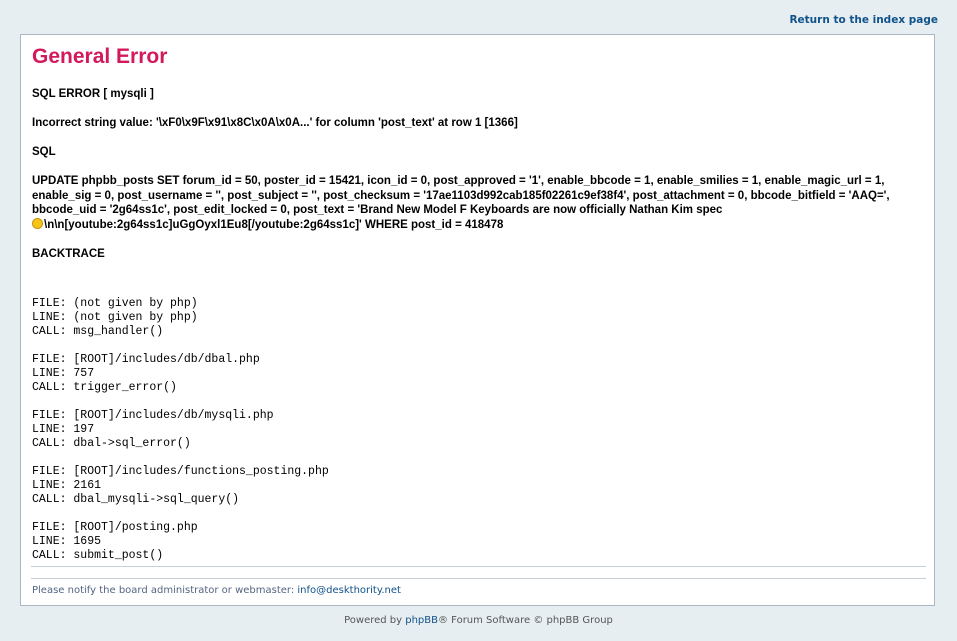 This screenshot has height=641, width=957. What do you see at coordinates (44, 152) in the screenshot?
I see `sql-label: SQL` at bounding box center [44, 152].